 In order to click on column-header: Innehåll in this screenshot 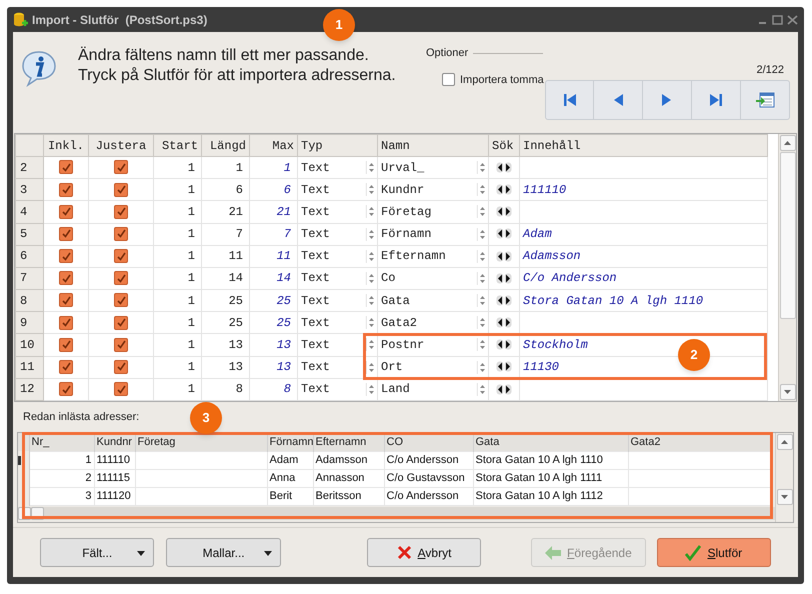, I will do `click(644, 145)`.